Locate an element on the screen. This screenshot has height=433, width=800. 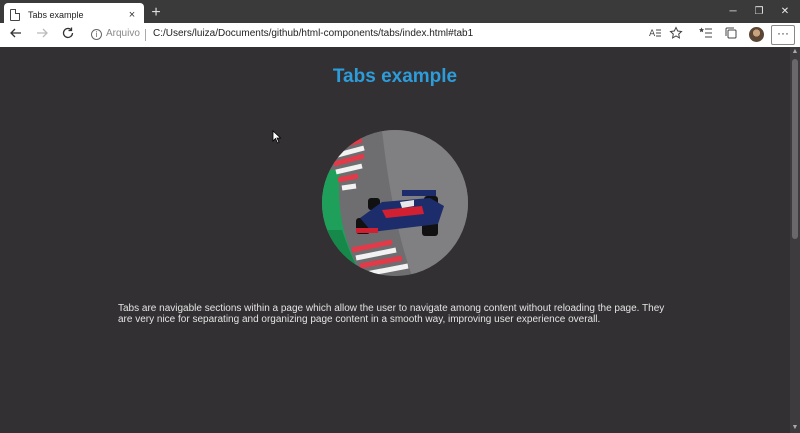
read-aloud-icon: A is located at coordinates (655, 35).